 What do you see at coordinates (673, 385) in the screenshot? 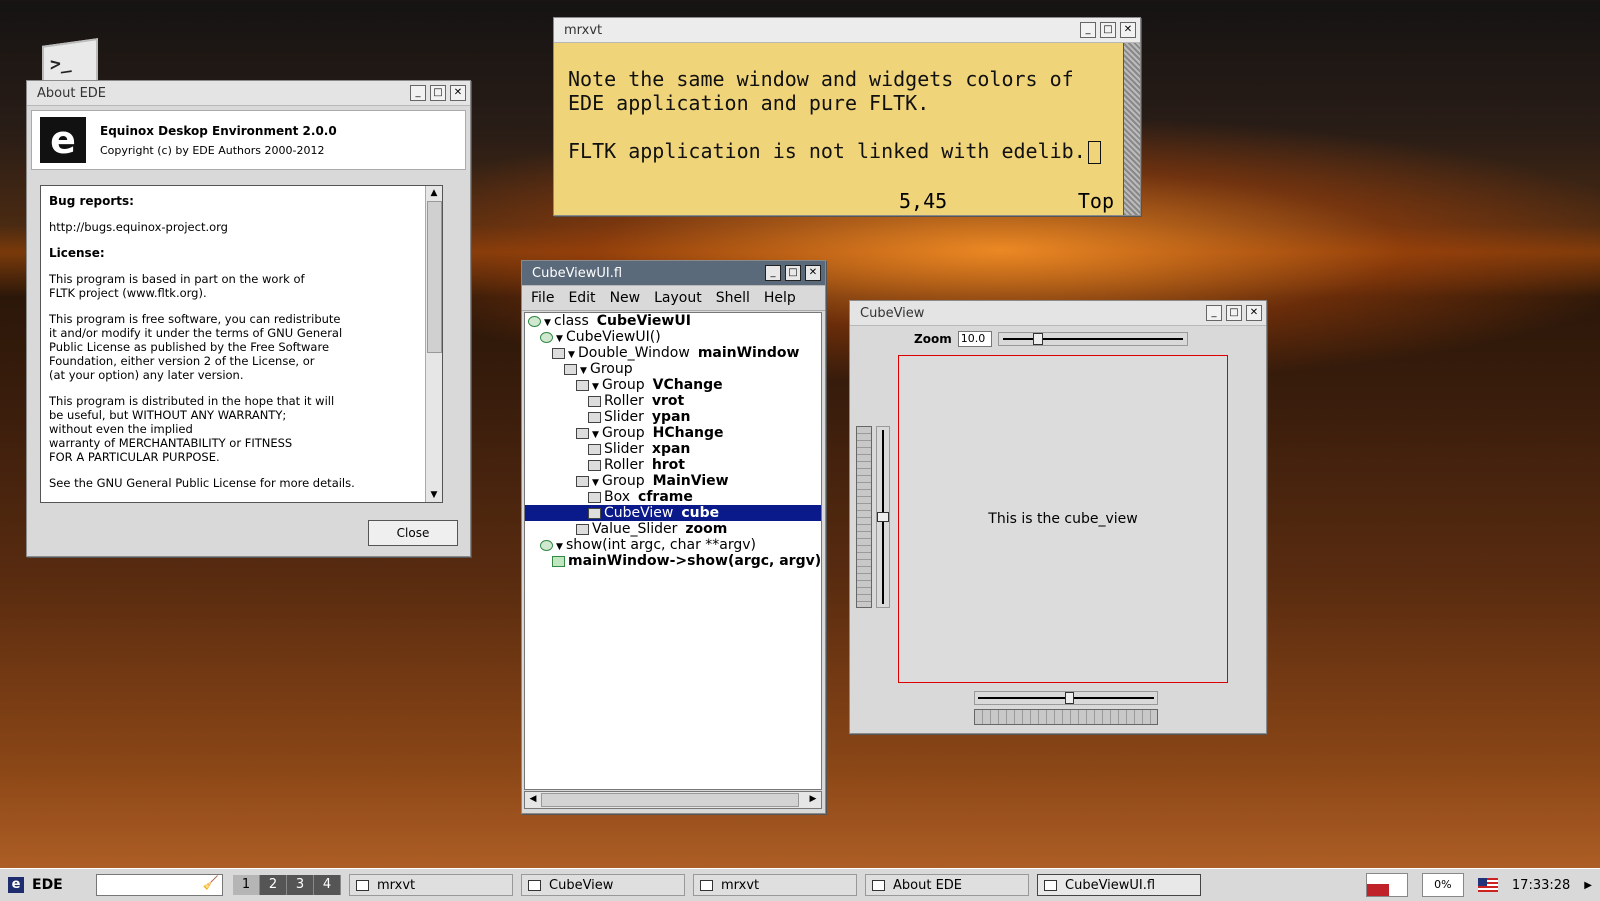
I see `tree-node: ▼ Group VChange` at bounding box center [673, 385].